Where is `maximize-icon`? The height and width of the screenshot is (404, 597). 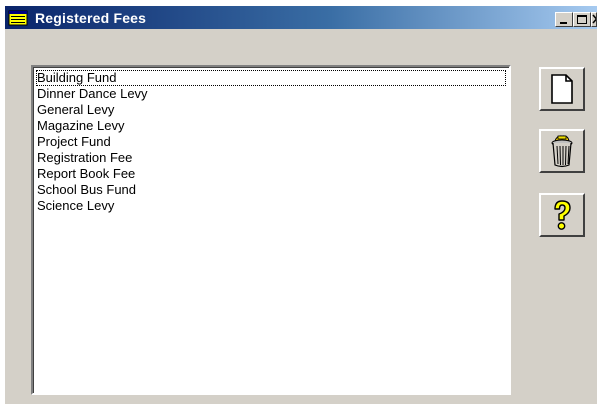 maximize-icon is located at coordinates (582, 19).